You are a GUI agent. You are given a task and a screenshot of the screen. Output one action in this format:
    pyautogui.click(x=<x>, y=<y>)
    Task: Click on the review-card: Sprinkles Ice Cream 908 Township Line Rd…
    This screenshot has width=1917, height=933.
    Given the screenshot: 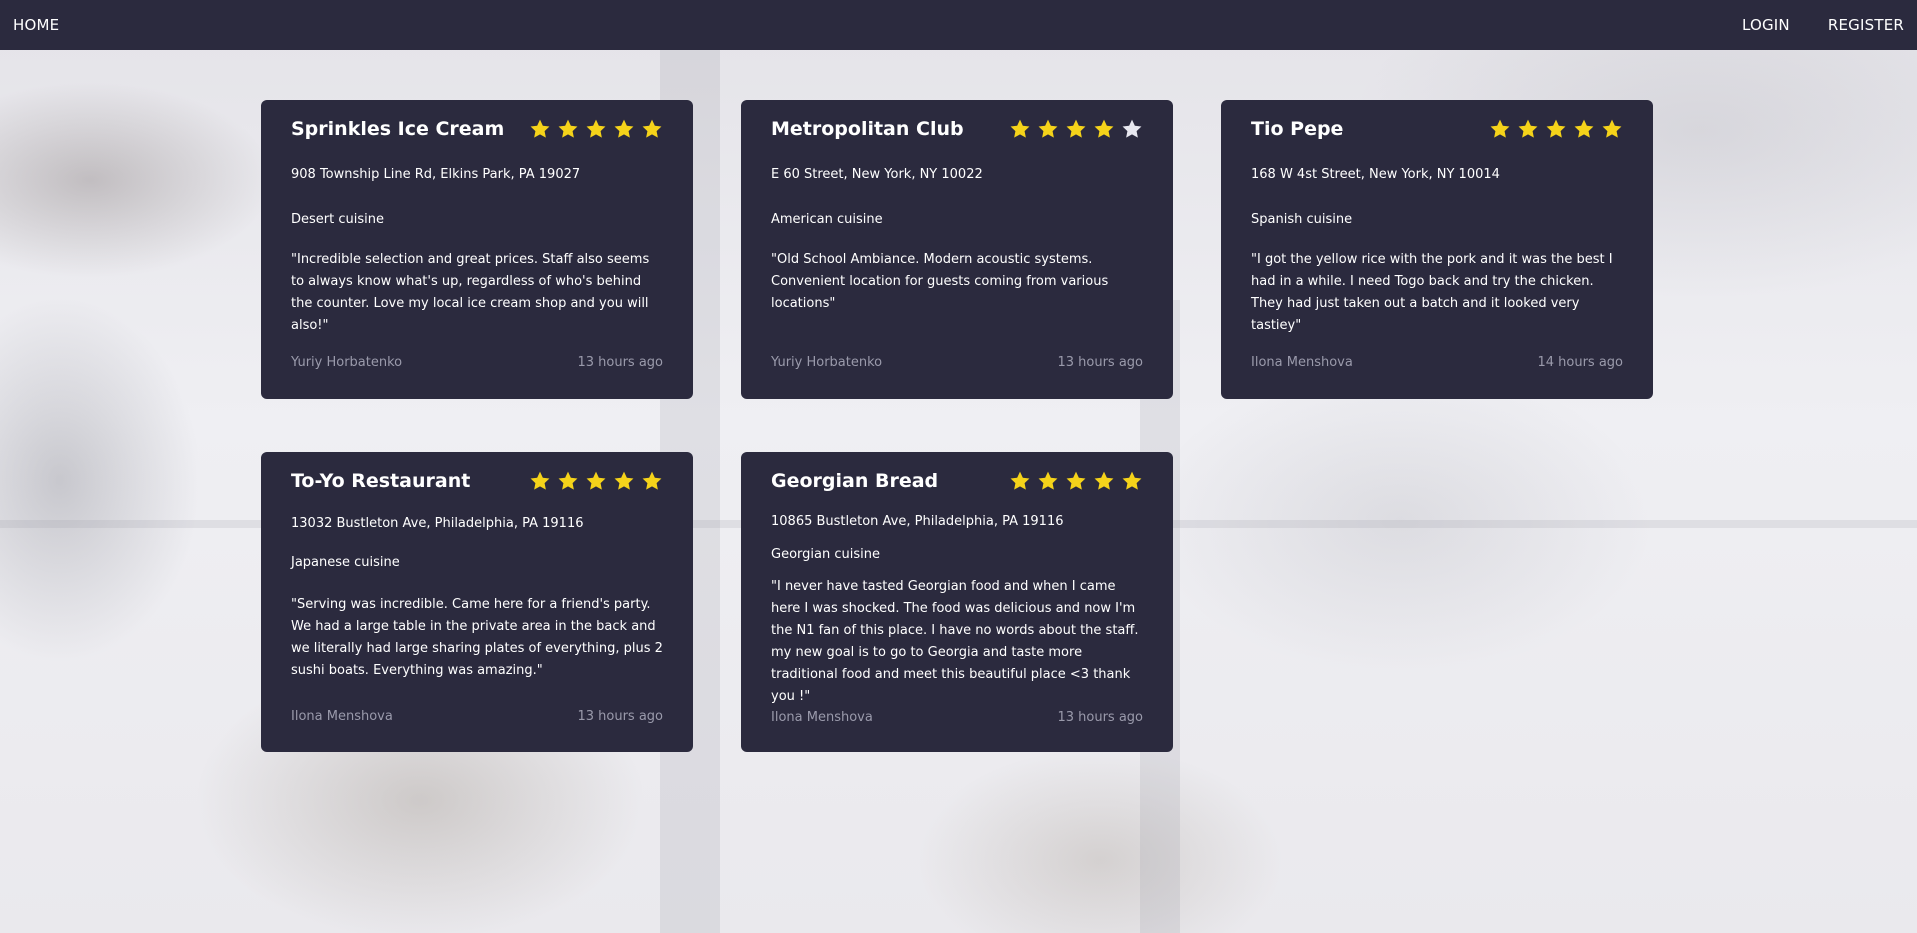 What is the action you would take?
    pyautogui.click(x=477, y=249)
    